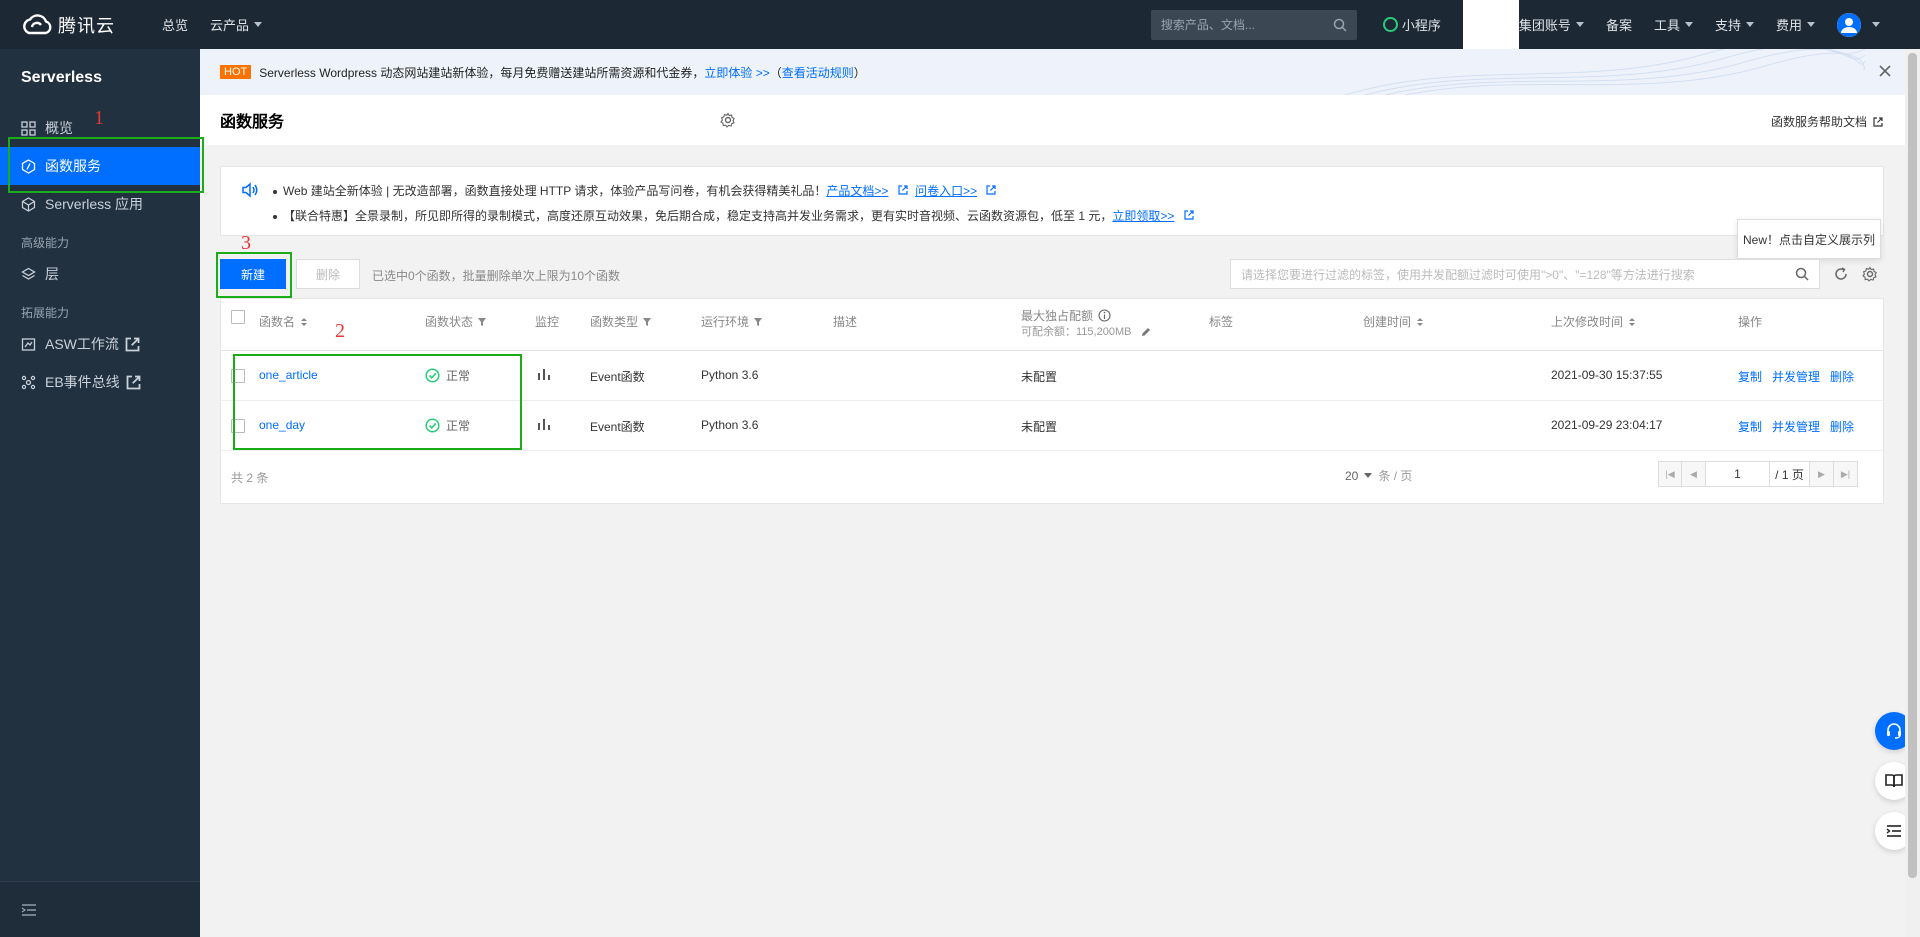  Describe the element at coordinates (1143, 216) in the screenshot. I see `claim-now-link: 立即领取>>` at that location.